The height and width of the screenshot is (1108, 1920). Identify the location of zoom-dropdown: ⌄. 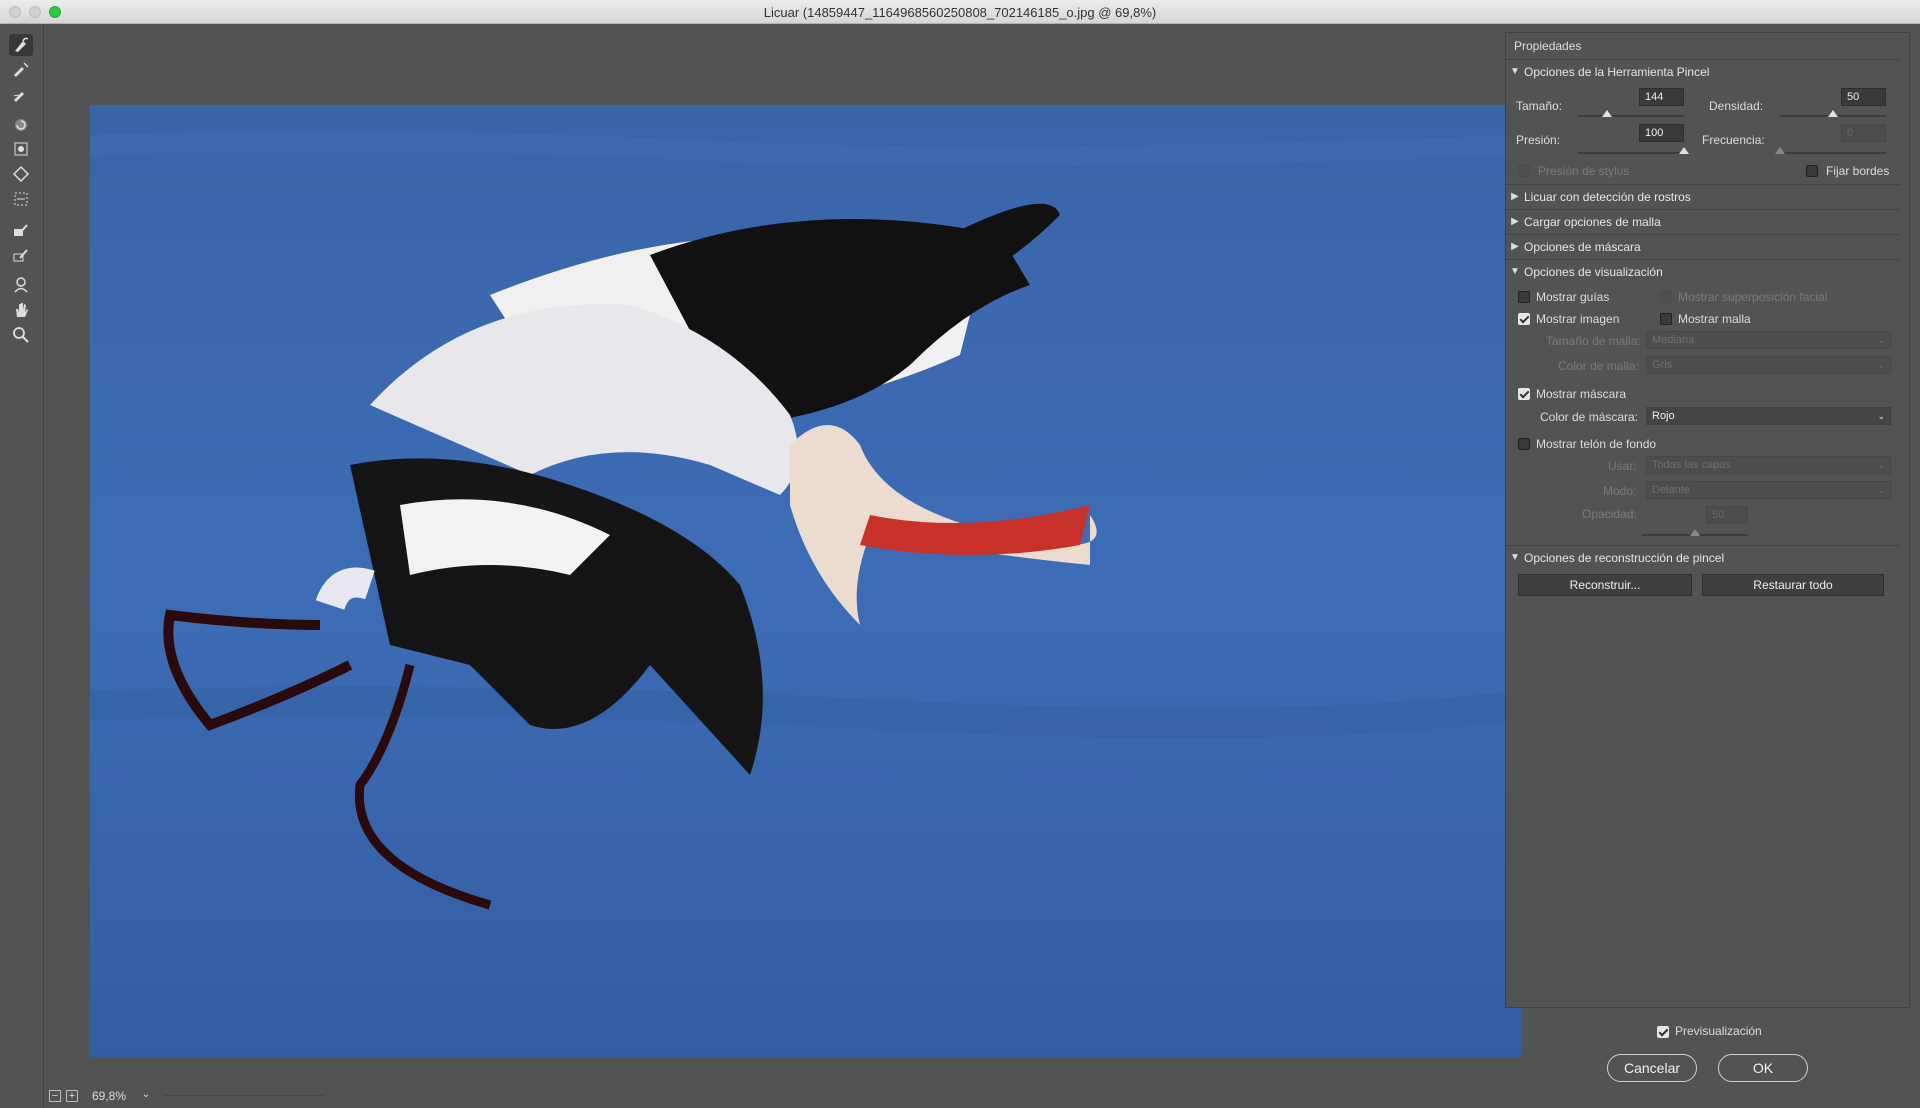
(146, 1095).